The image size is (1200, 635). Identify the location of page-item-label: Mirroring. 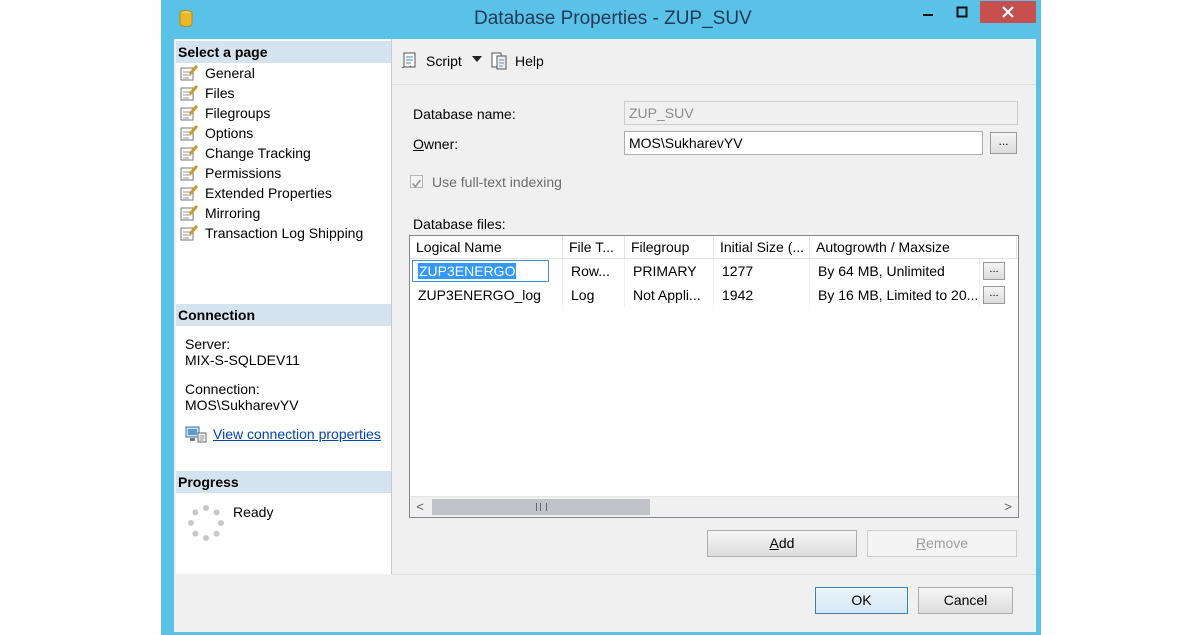
(233, 213).